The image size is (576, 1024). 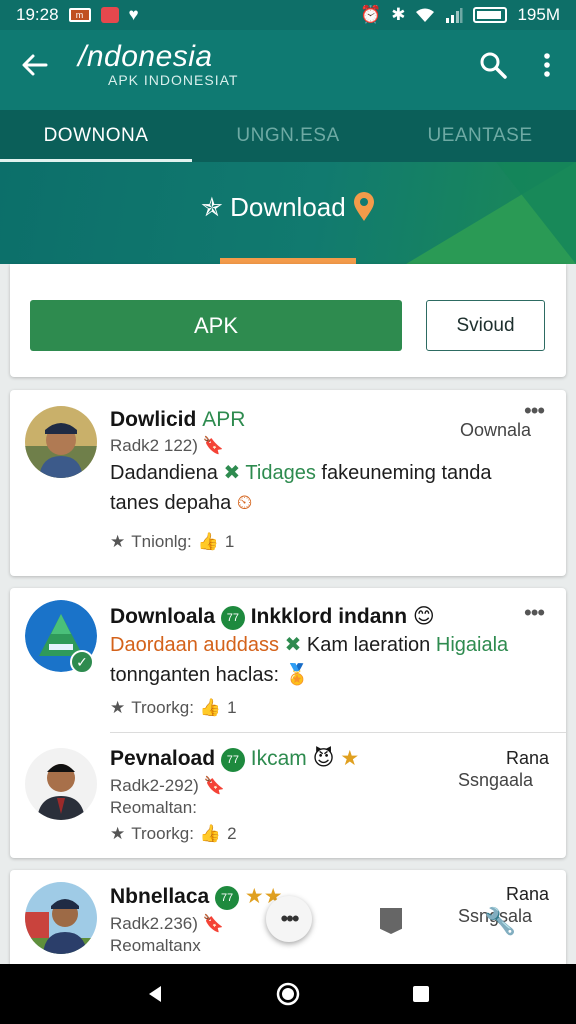 What do you see at coordinates (161, 541) in the screenshot?
I see `stat-label: Tnionlg:` at bounding box center [161, 541].